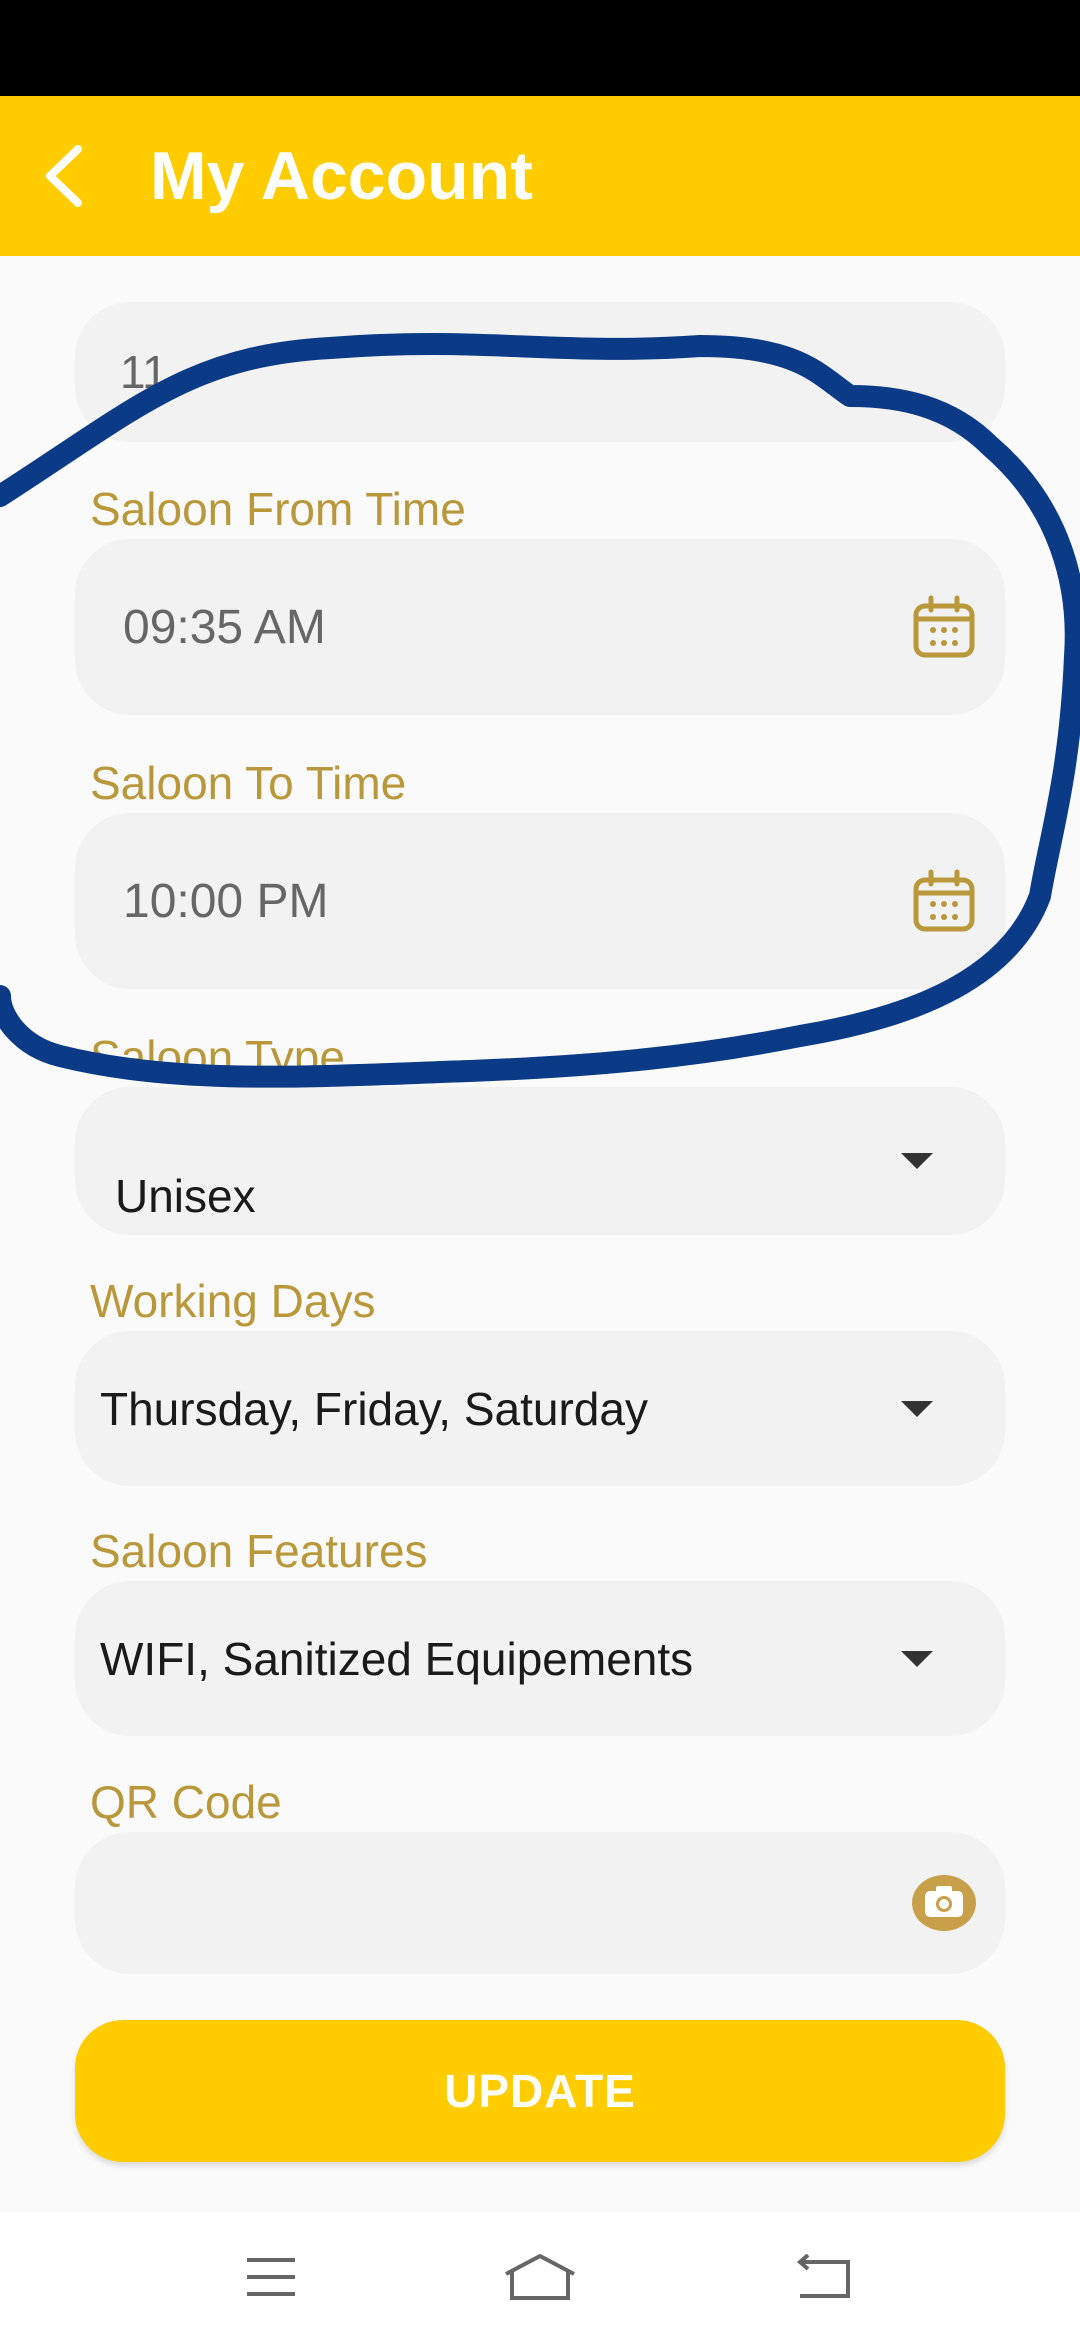  Describe the element at coordinates (278, 509) in the screenshot. I see `from-time-label: Saloon From Time` at that location.